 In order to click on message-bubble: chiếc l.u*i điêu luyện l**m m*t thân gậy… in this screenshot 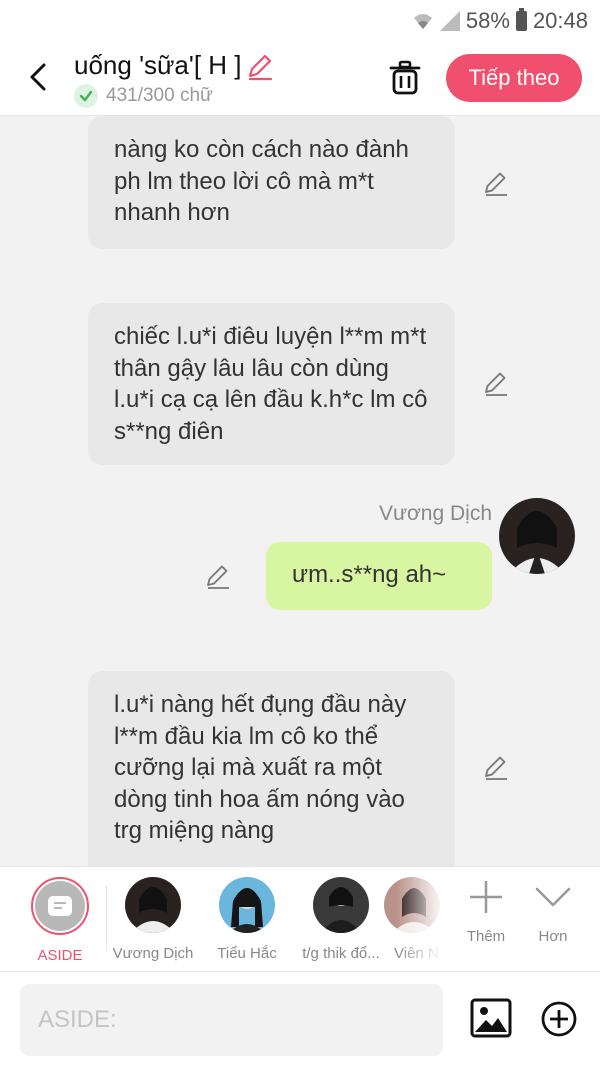, I will do `click(271, 384)`.